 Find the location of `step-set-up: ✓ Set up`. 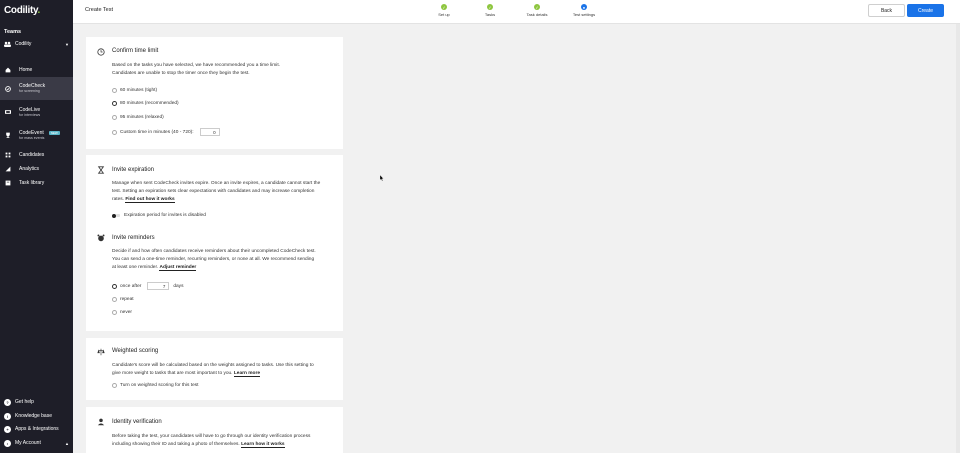

step-set-up: ✓ Set up is located at coordinates (444, 10).